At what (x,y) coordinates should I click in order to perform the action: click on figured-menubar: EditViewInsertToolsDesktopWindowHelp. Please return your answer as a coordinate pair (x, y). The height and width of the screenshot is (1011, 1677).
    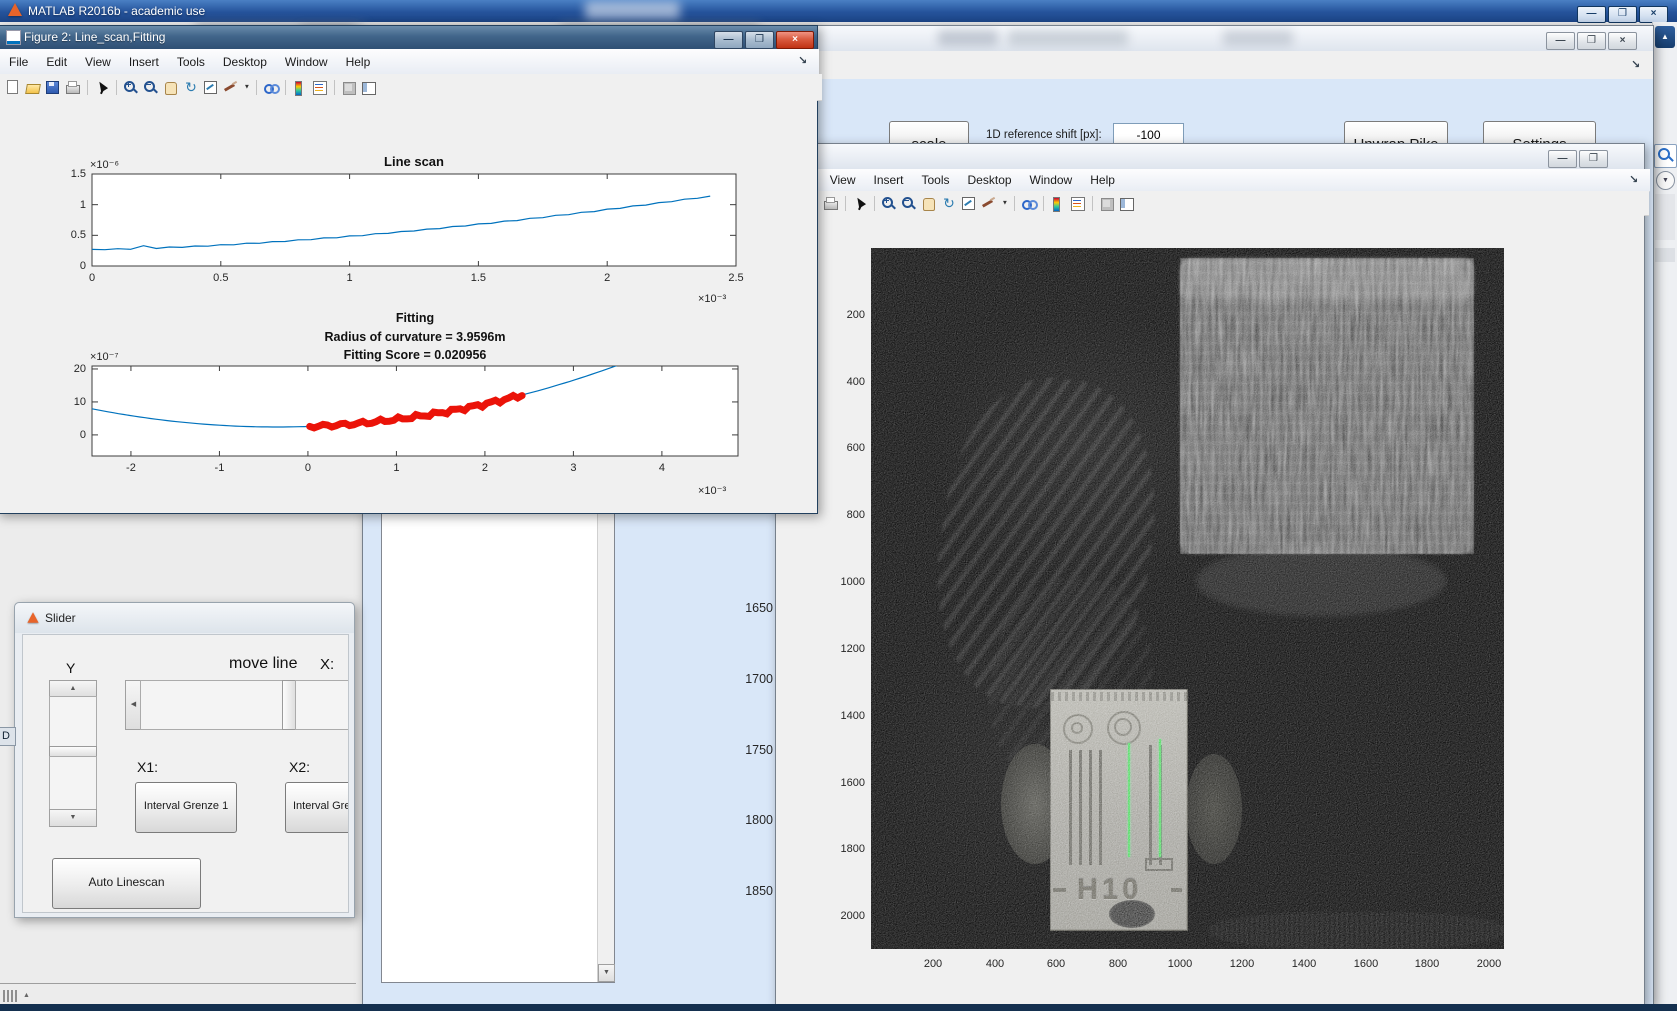
    Looking at the image, I should click on (1213, 180).